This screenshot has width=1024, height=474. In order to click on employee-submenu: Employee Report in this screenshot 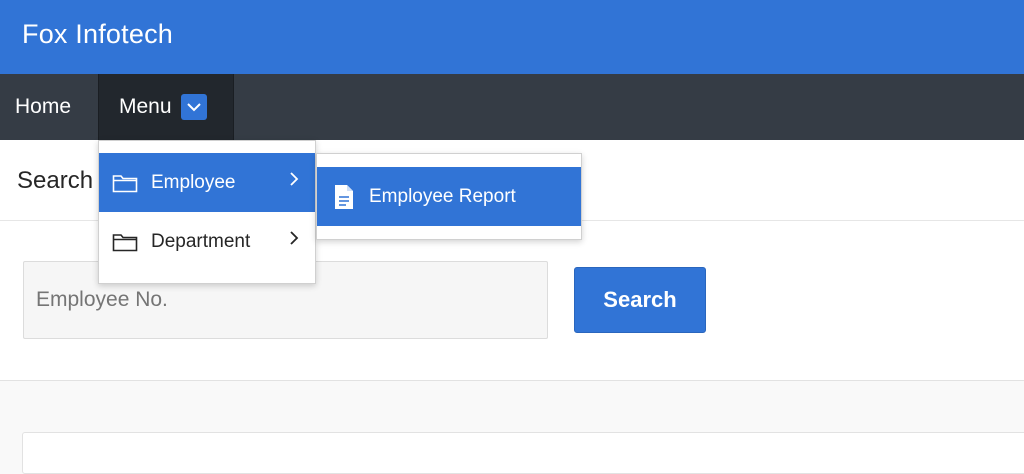, I will do `click(449, 196)`.